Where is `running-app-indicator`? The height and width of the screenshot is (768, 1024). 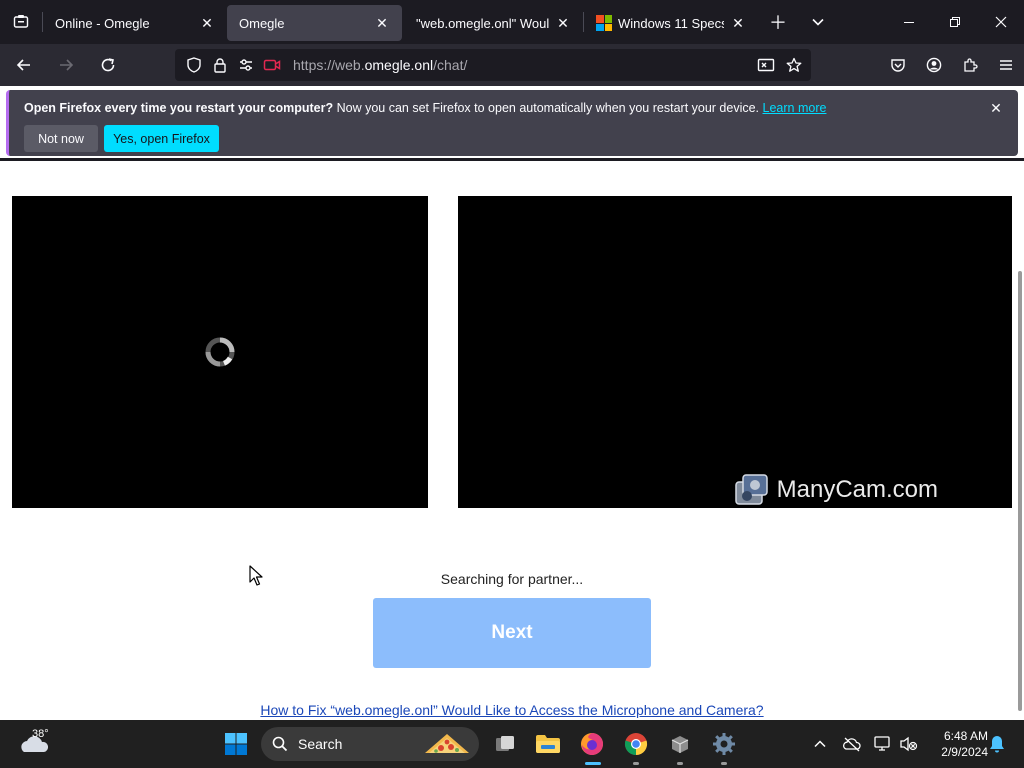
running-app-indicator is located at coordinates (636, 763).